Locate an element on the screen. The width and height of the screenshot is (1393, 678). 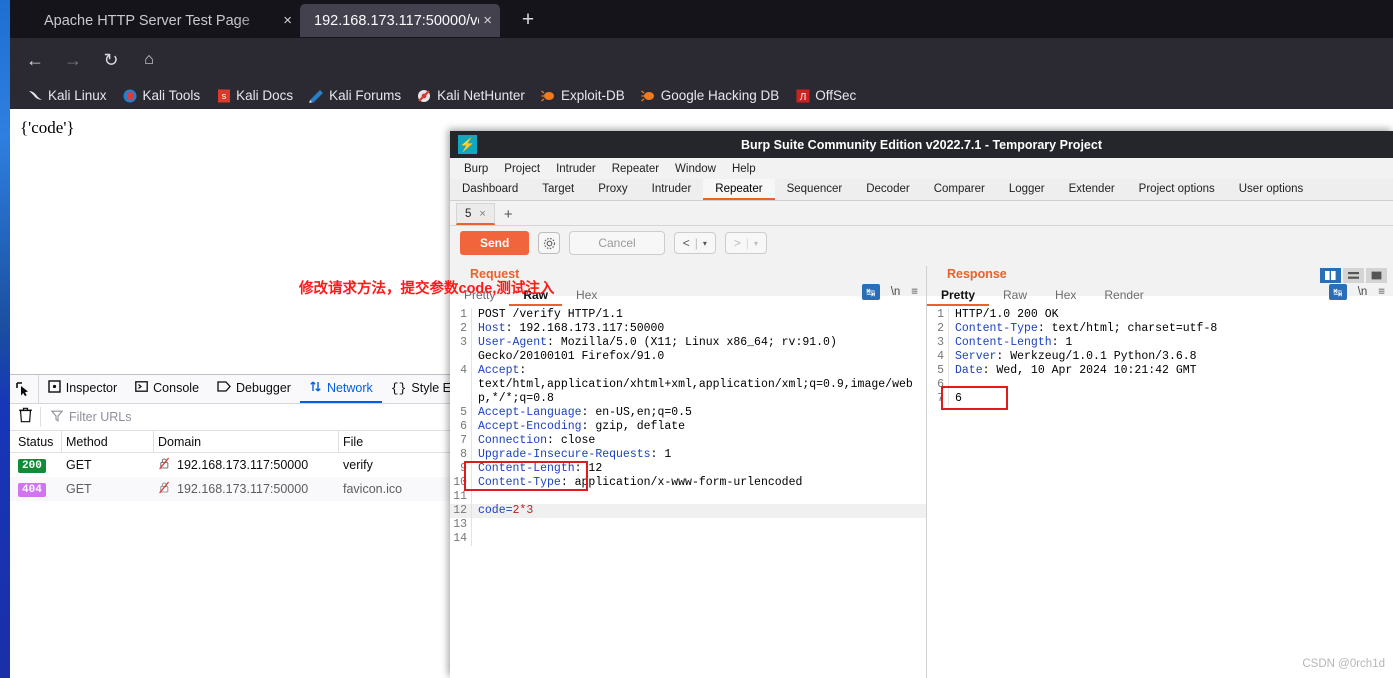
code-line: 1 POST /verify HTTP/1.1 is located at coordinates (688, 315).